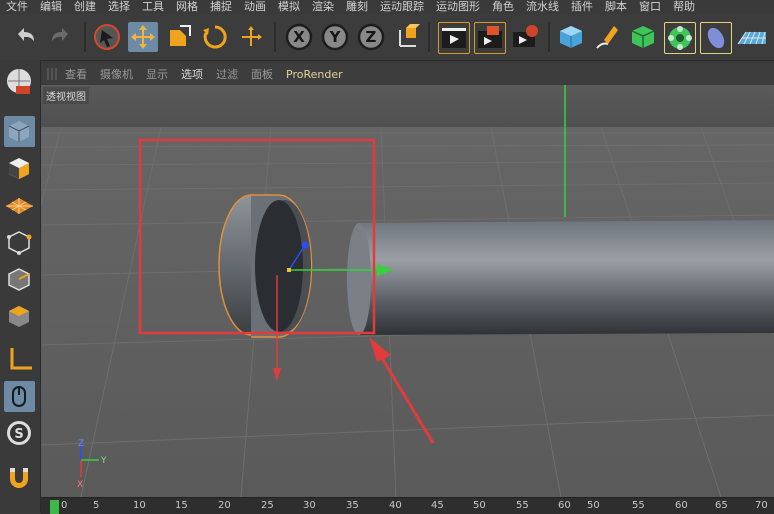 This screenshot has width=774, height=514. Describe the element at coordinates (289, 7) in the screenshot. I see `menu-simulate: 模拟` at that location.